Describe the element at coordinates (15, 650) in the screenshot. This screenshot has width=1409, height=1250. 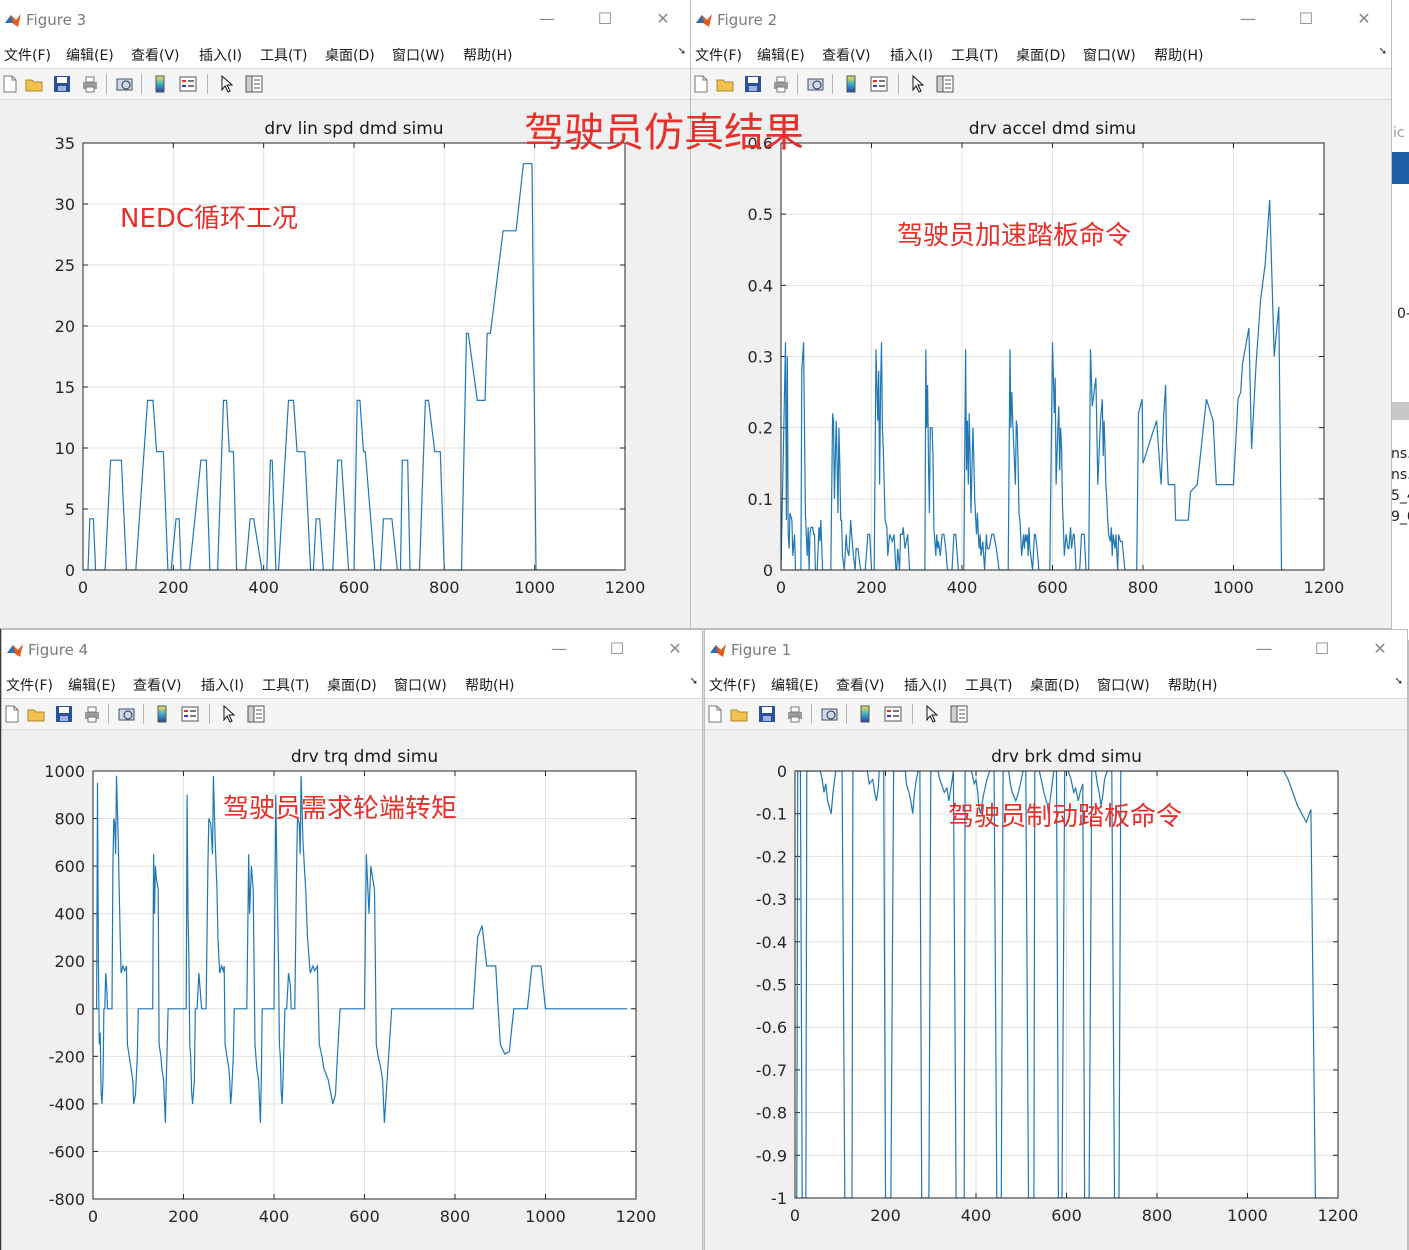
I see `matlab-icon` at that location.